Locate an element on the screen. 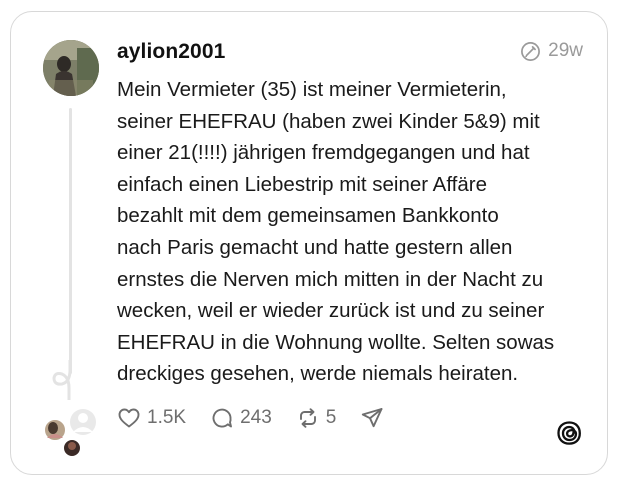 This screenshot has width=620, height=488. repost-count: 5 is located at coordinates (331, 417).